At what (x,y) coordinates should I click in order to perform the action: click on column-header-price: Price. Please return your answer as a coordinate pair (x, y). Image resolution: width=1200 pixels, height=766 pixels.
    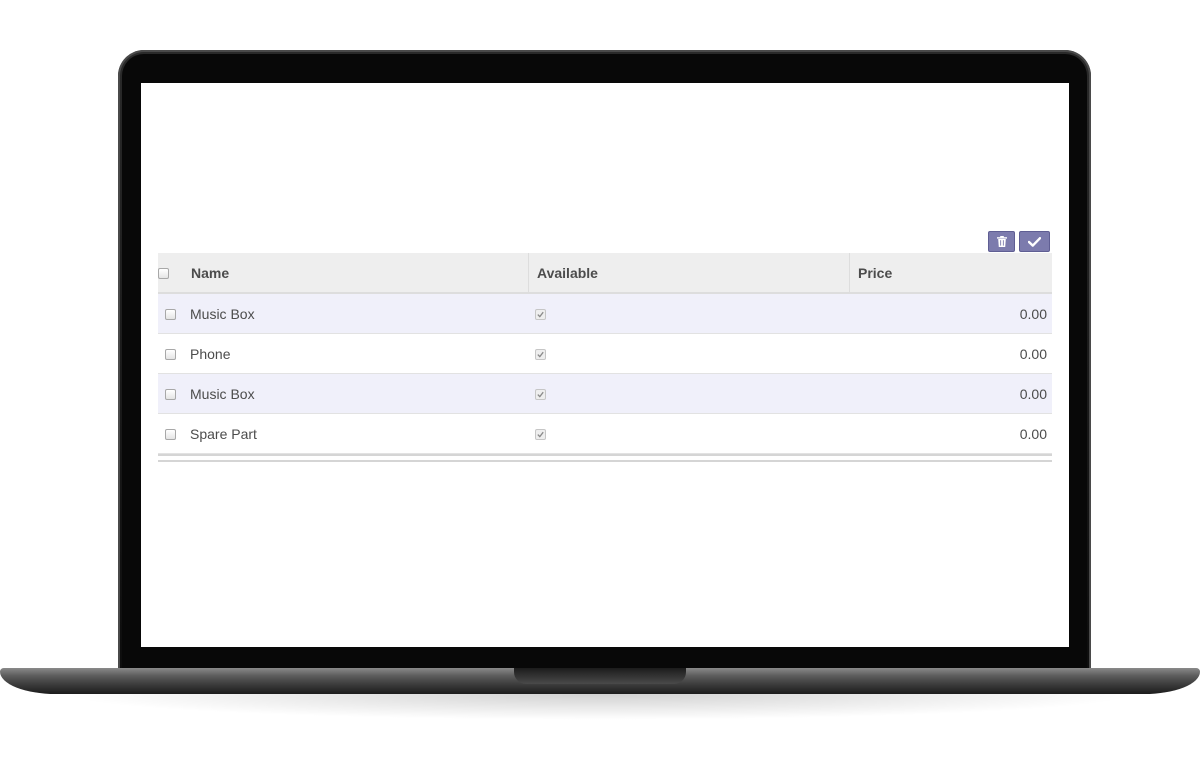
    Looking at the image, I should click on (950, 273).